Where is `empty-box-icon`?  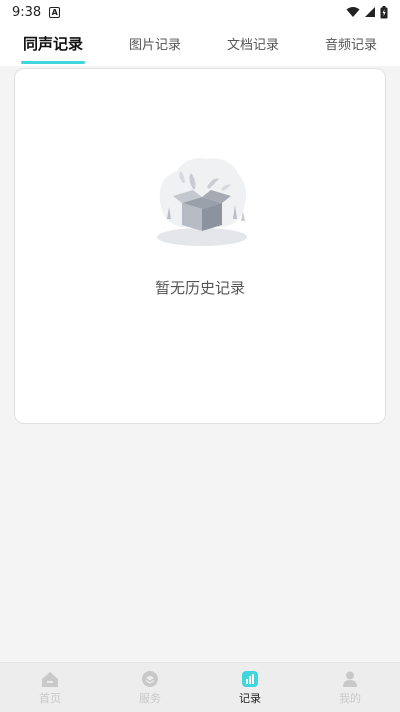 empty-box-icon is located at coordinates (202, 202).